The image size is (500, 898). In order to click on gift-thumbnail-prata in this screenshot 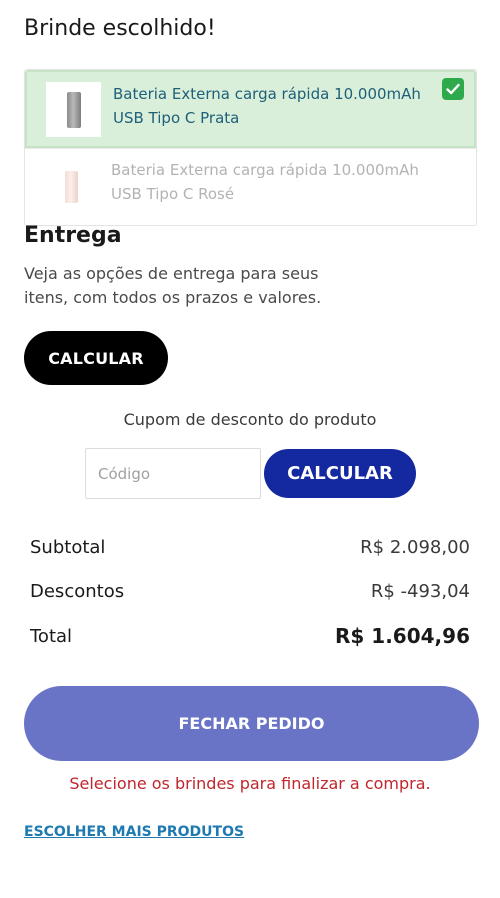, I will do `click(73, 109)`.